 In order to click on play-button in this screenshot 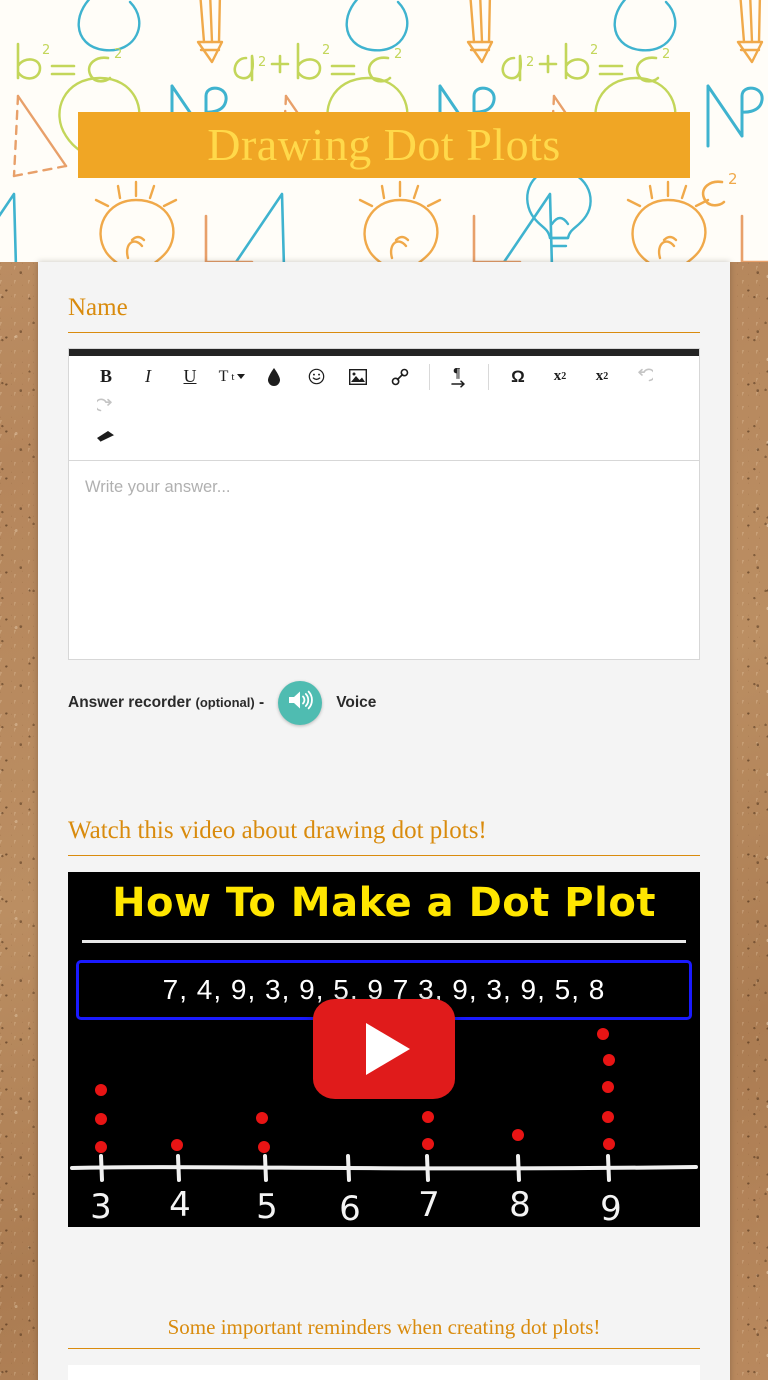, I will do `click(384, 1049)`.